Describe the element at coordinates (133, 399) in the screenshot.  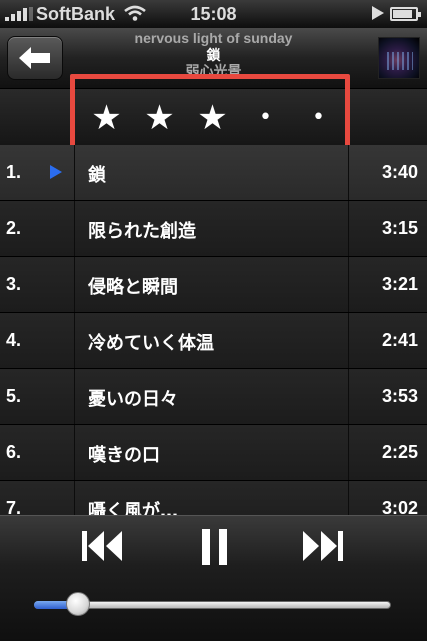
I see `track-title: 憂いの日々` at that location.